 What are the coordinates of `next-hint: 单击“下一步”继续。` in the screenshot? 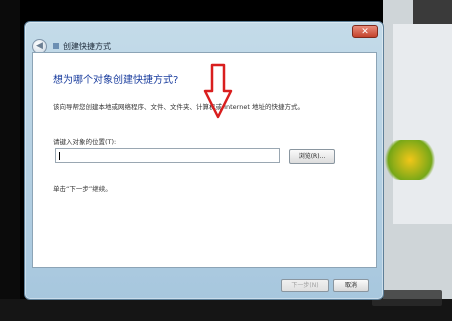 It's located at (82, 189).